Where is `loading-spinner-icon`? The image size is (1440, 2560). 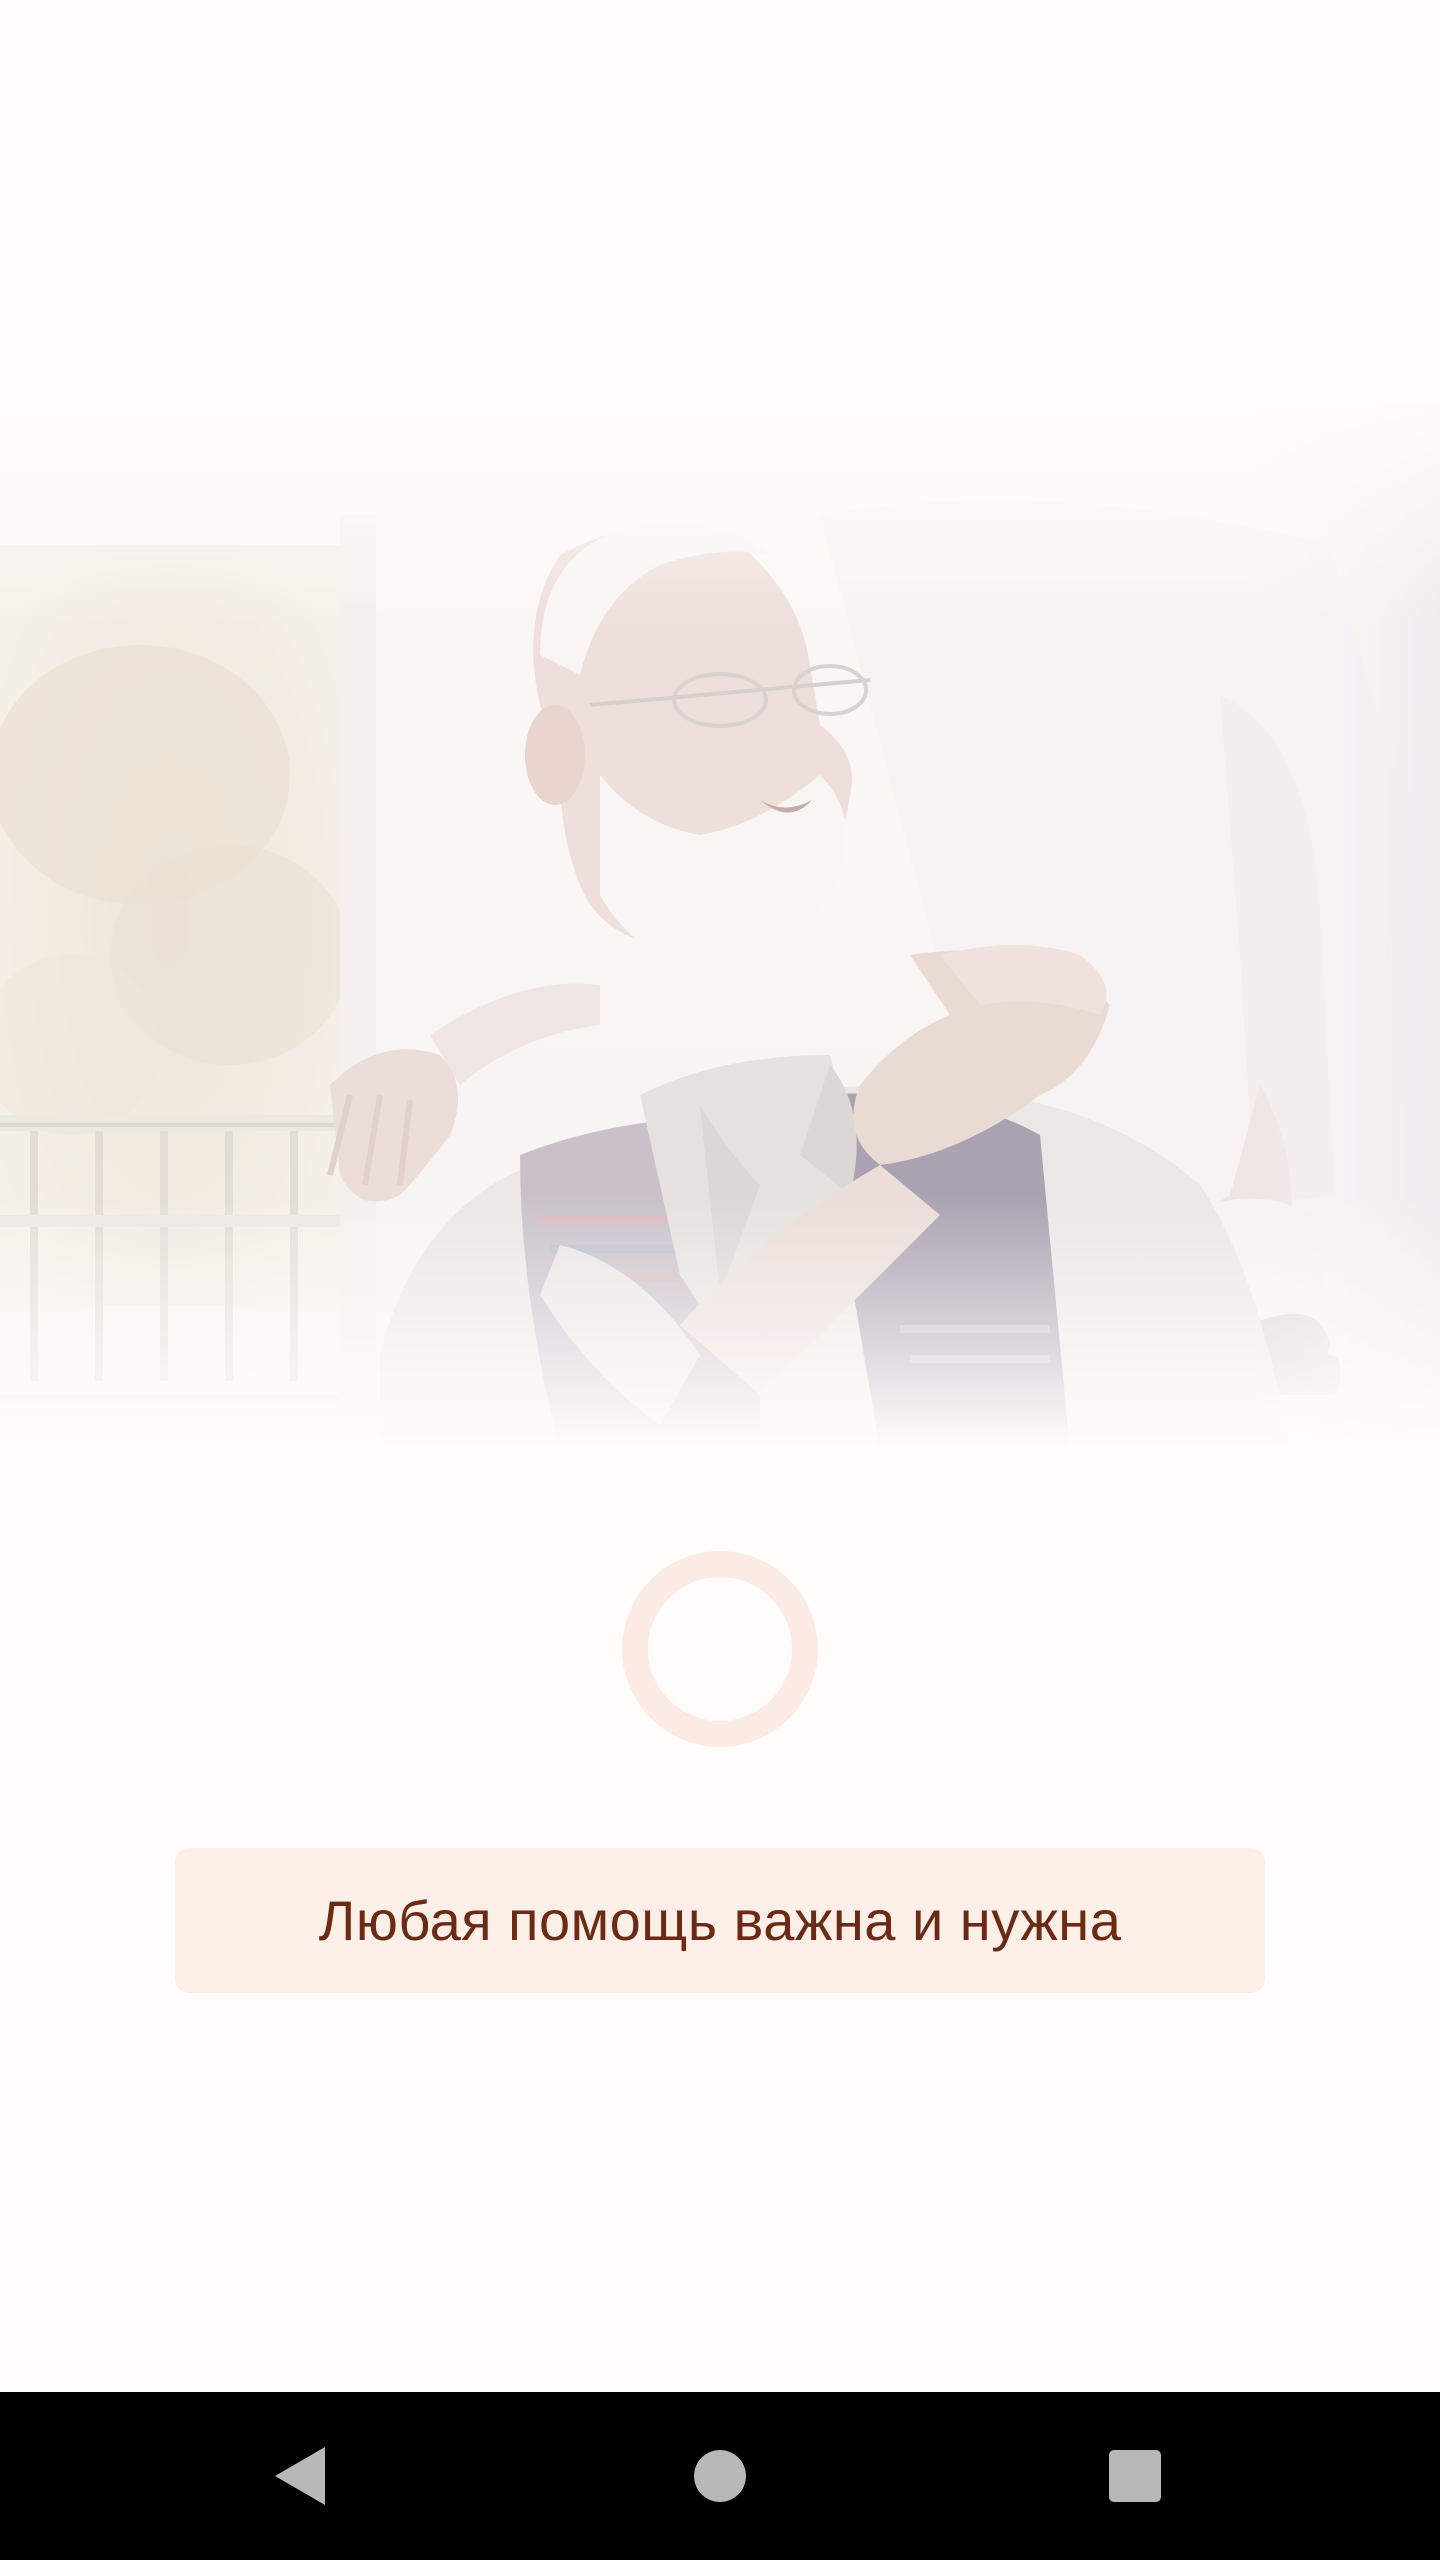
loading-spinner-icon is located at coordinates (720, 1649).